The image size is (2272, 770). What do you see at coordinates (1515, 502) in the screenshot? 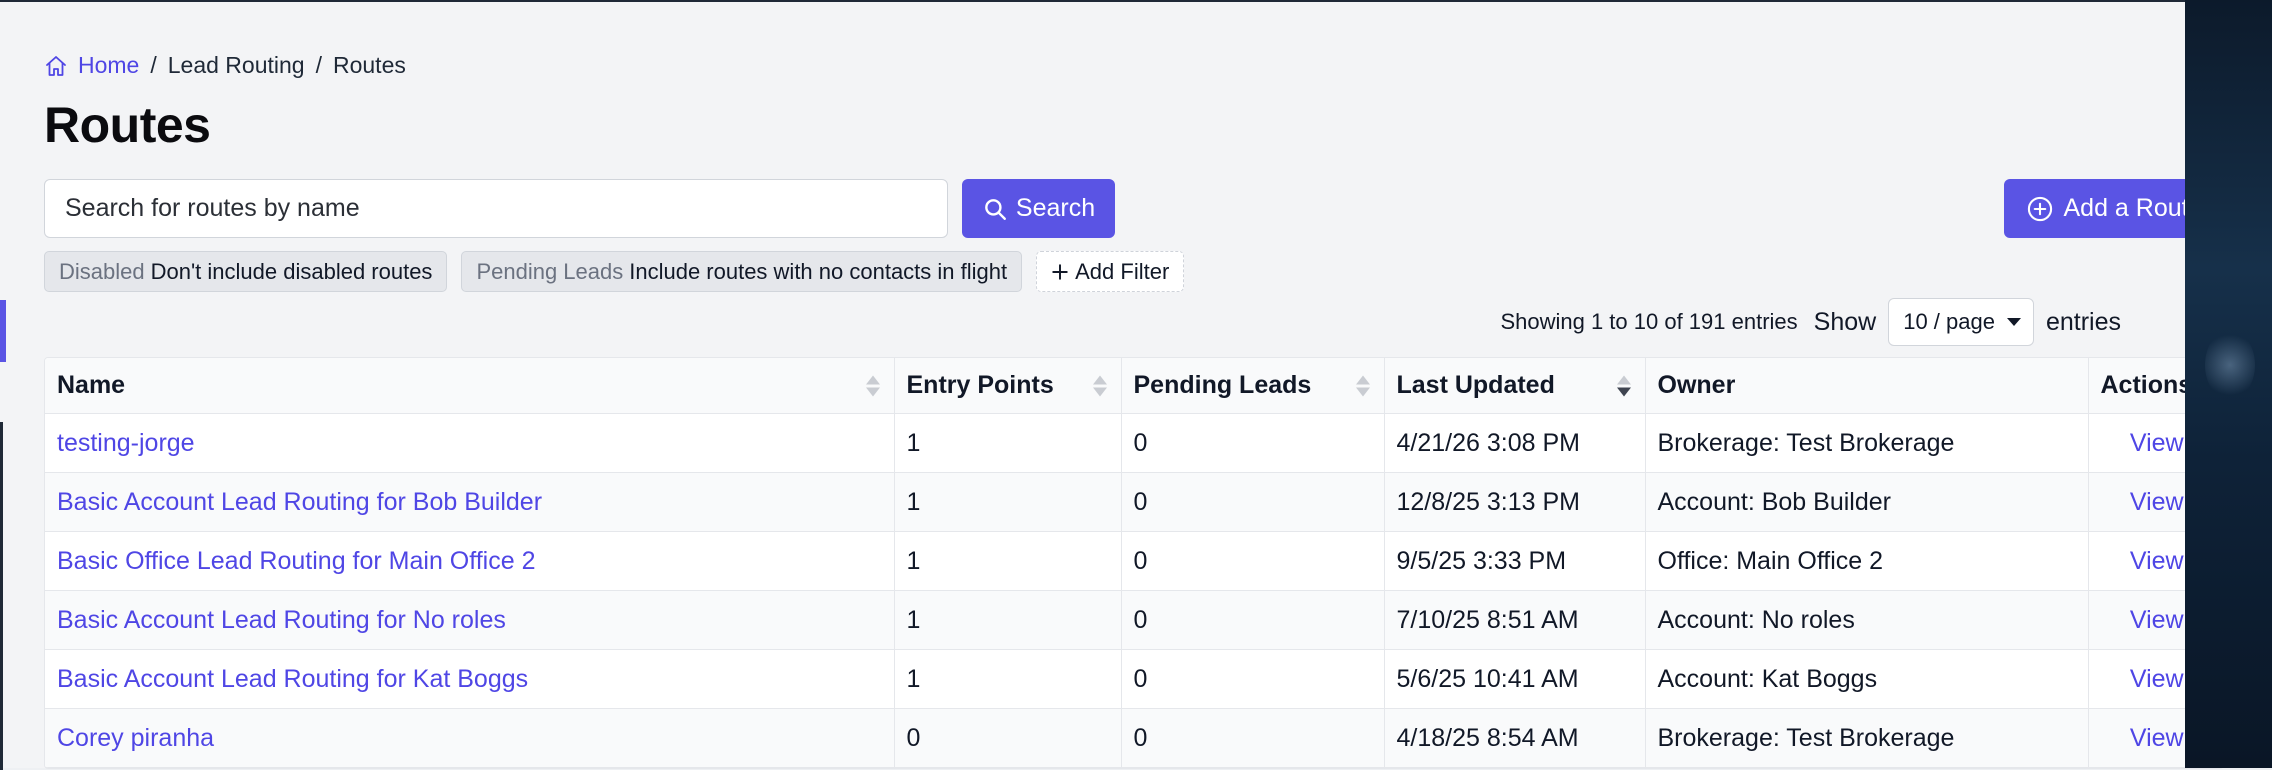
I see `last-updated-cell: 12/8/25 3:13 PM` at bounding box center [1515, 502].